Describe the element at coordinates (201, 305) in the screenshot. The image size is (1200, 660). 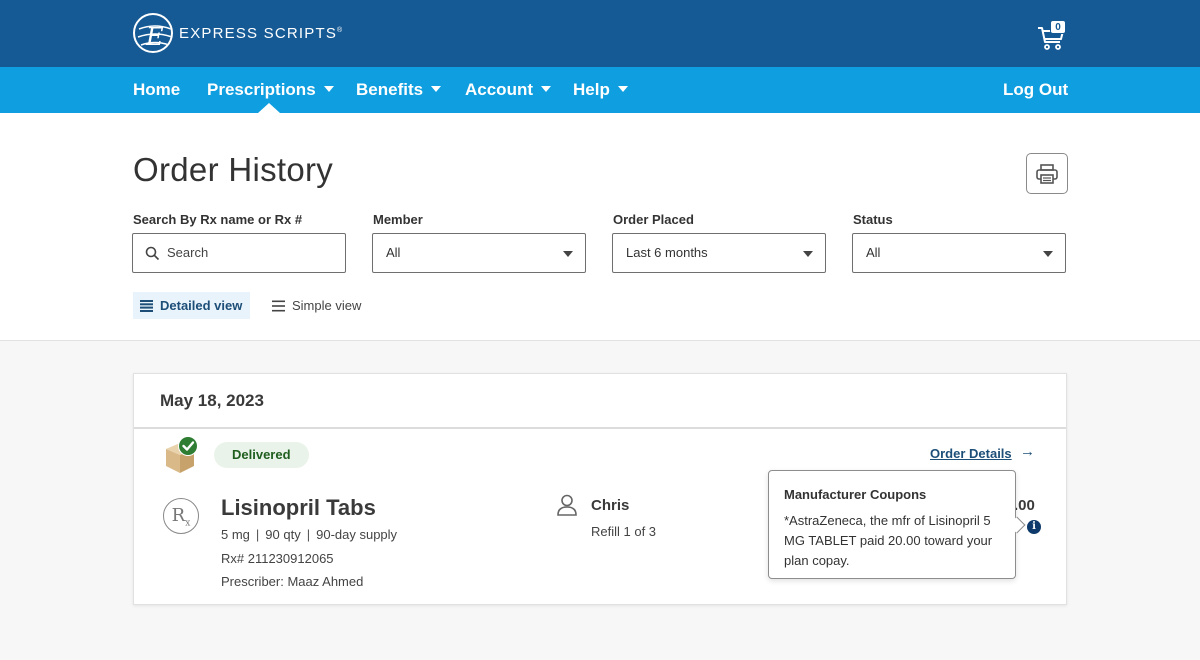
I see `detailed-view-label: Detailed view` at that location.